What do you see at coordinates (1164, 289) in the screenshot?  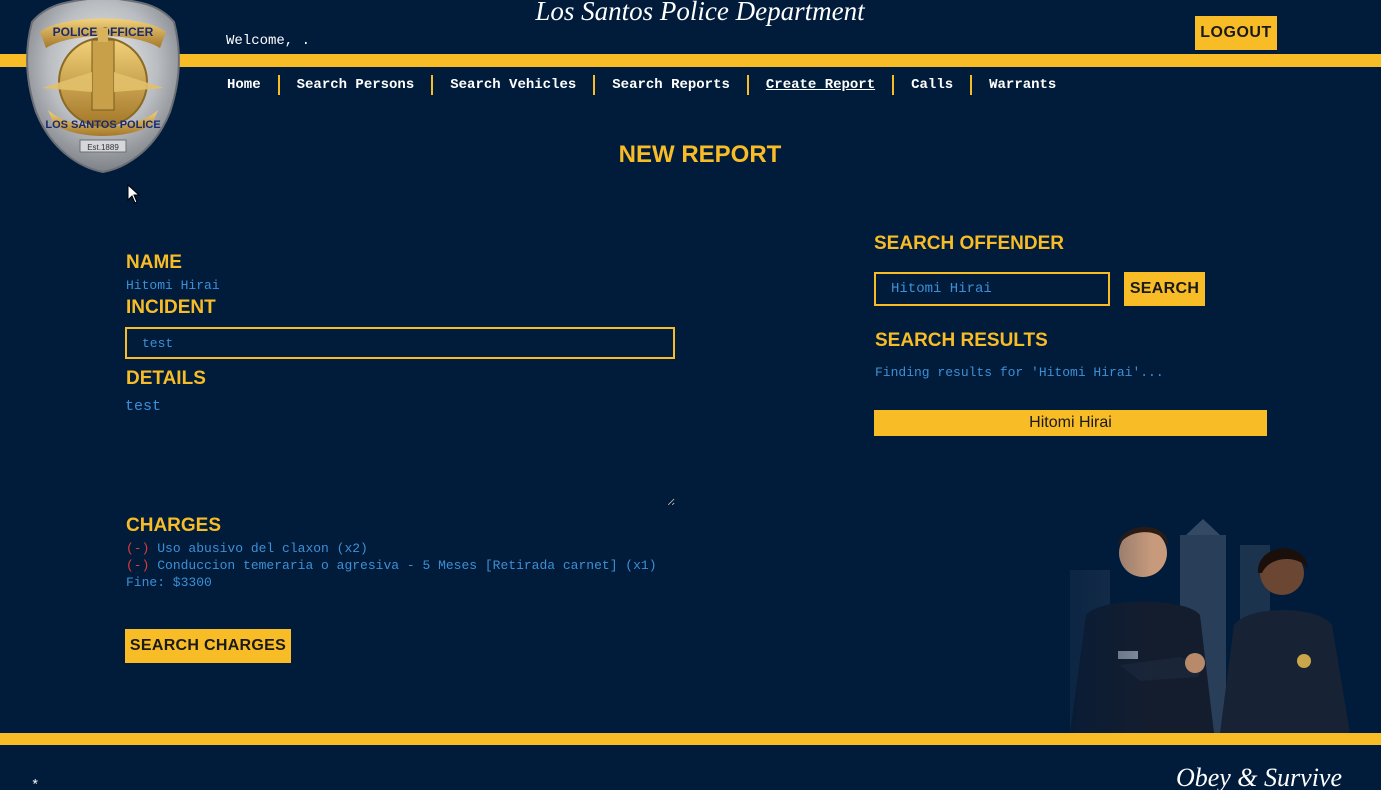 I see `offender-search-button: SEARCH` at bounding box center [1164, 289].